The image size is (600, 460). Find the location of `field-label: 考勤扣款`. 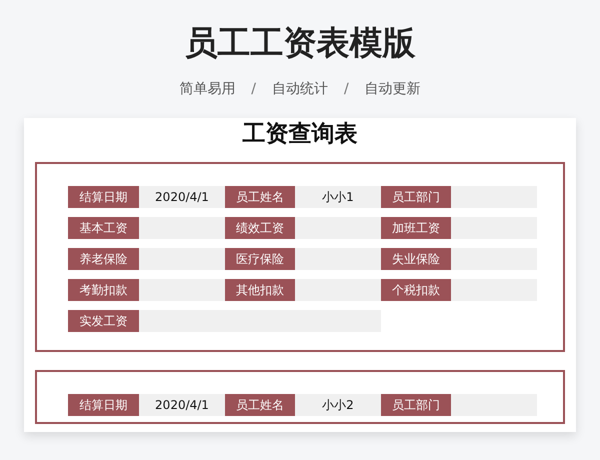

field-label: 考勤扣款 is located at coordinates (103, 289).